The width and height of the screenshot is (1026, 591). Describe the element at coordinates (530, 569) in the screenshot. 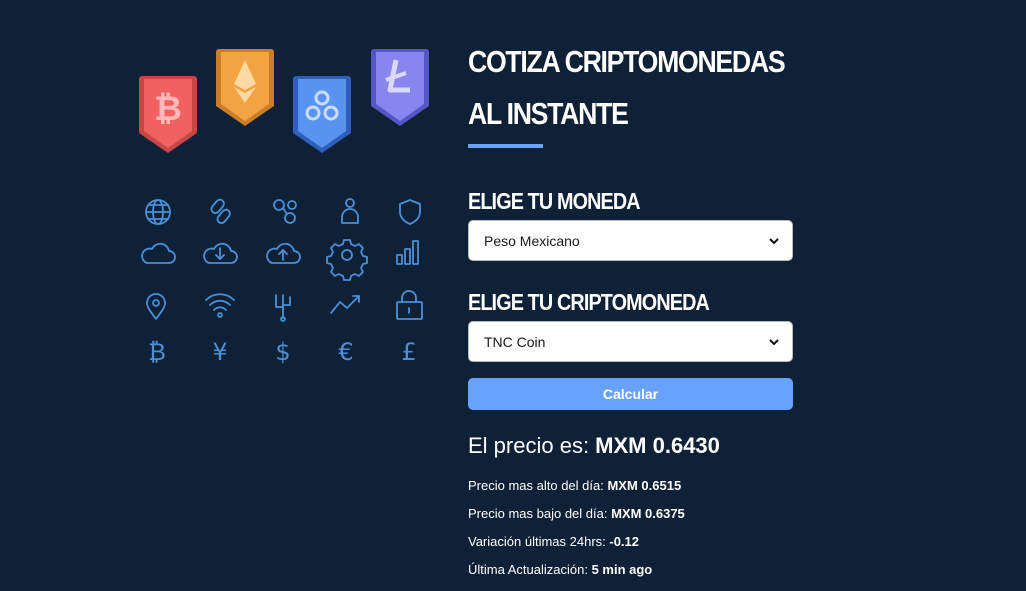

I see `updated-label: Última Actualización:` at that location.